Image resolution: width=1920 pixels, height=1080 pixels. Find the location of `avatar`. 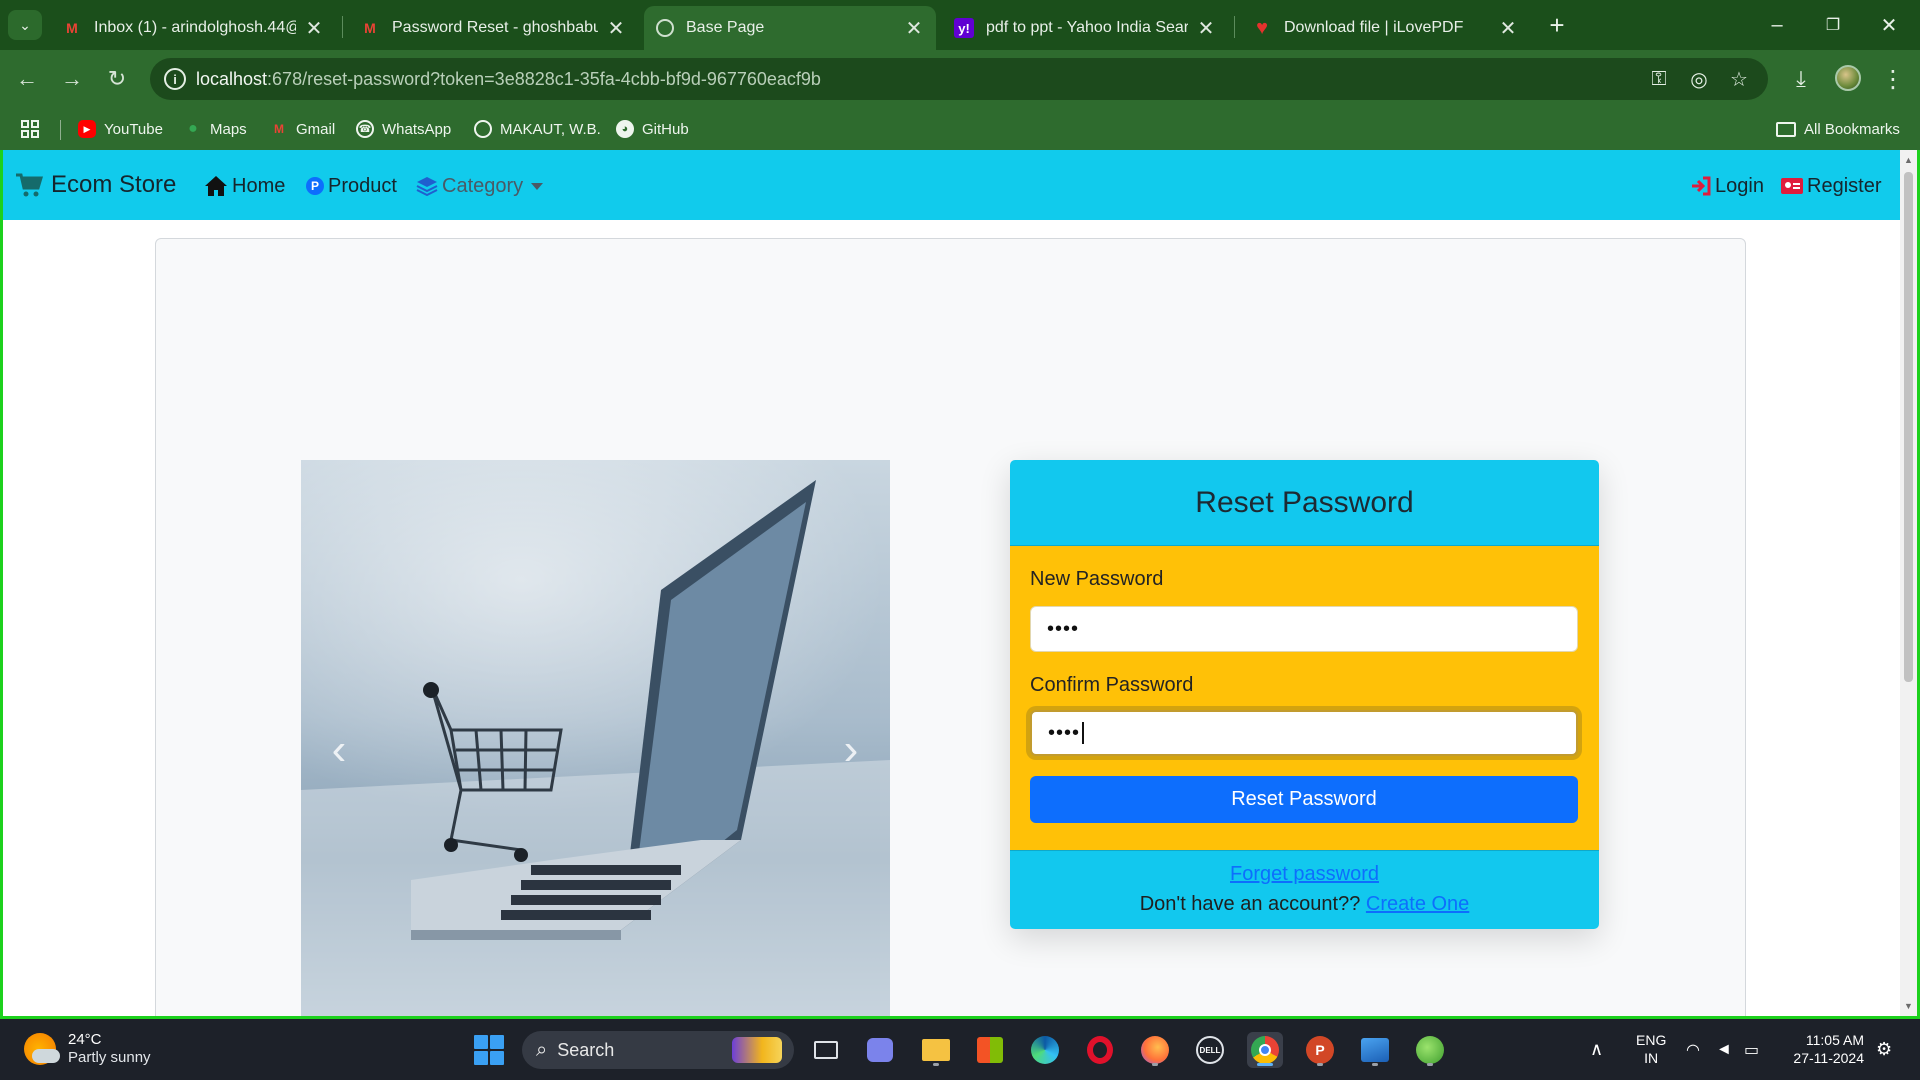

avatar is located at coordinates (1848, 78).